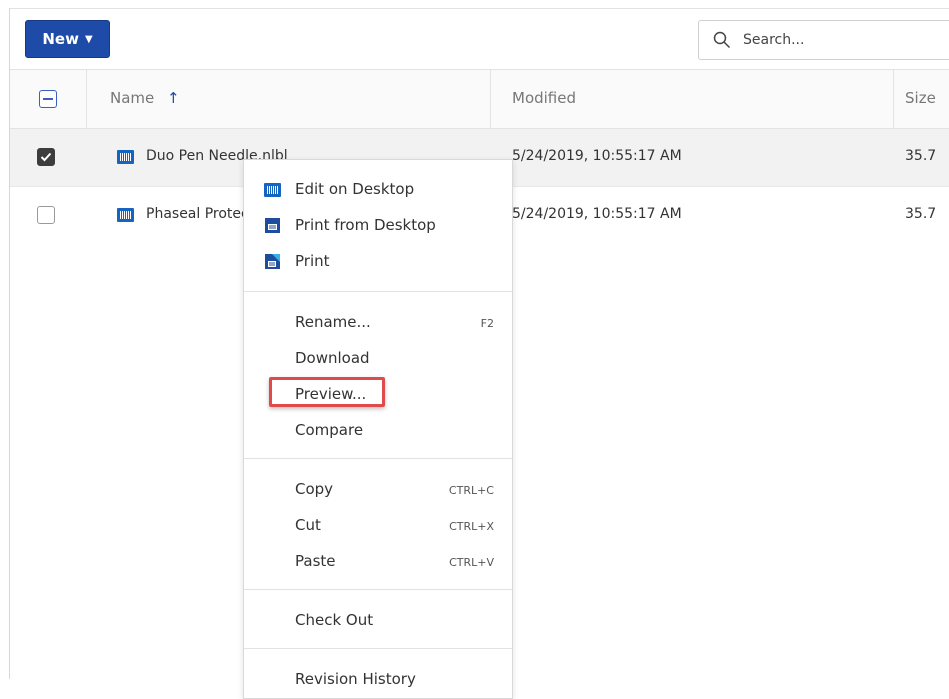 The width and height of the screenshot is (949, 699). Describe the element at coordinates (487, 323) in the screenshot. I see `menu-shortcut: F2` at that location.